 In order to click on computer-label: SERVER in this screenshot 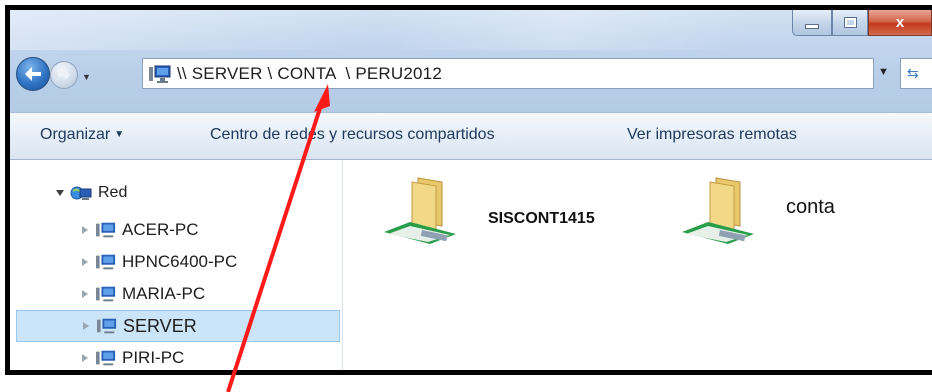, I will do `click(160, 325)`.